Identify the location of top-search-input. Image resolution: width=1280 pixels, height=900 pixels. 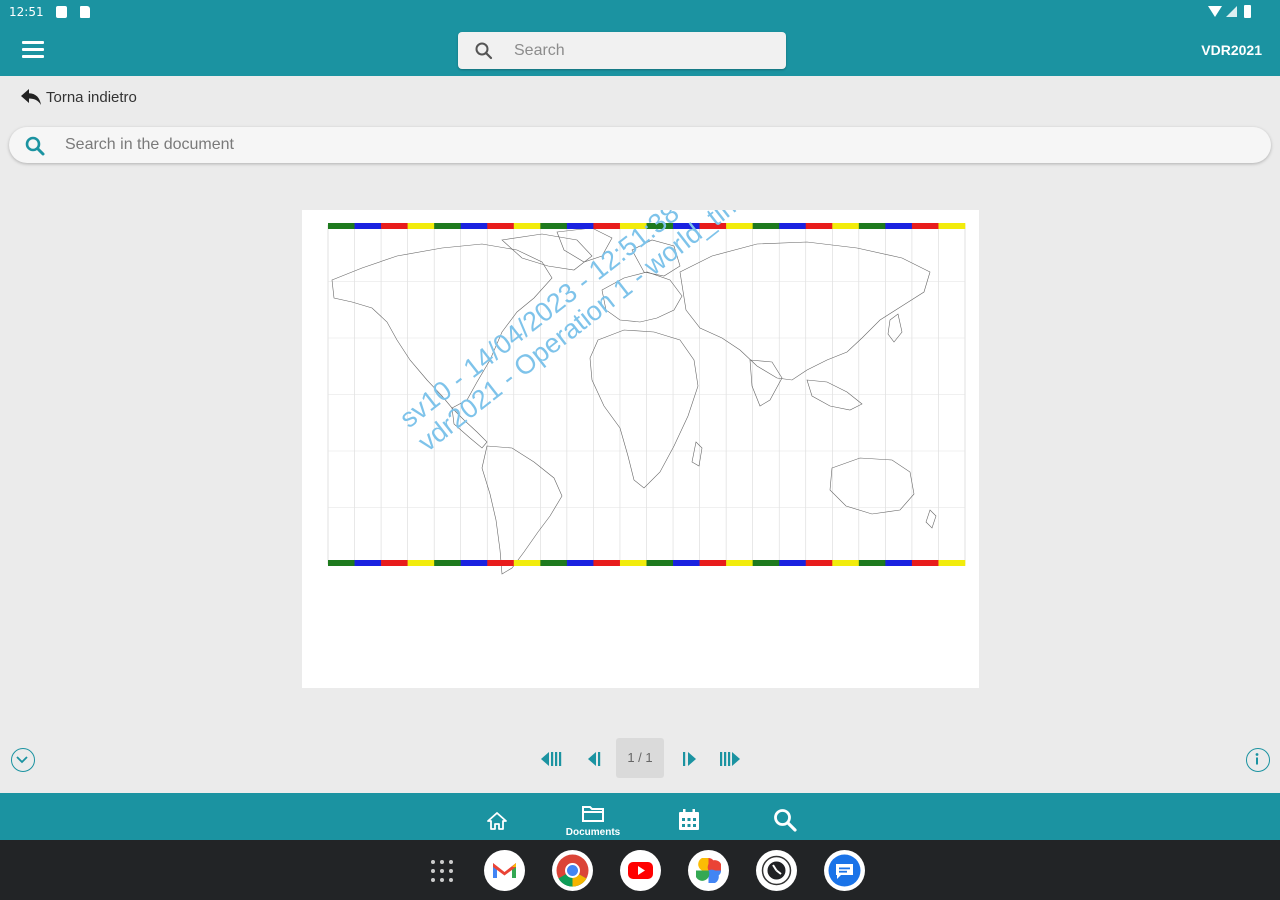
(644, 50).